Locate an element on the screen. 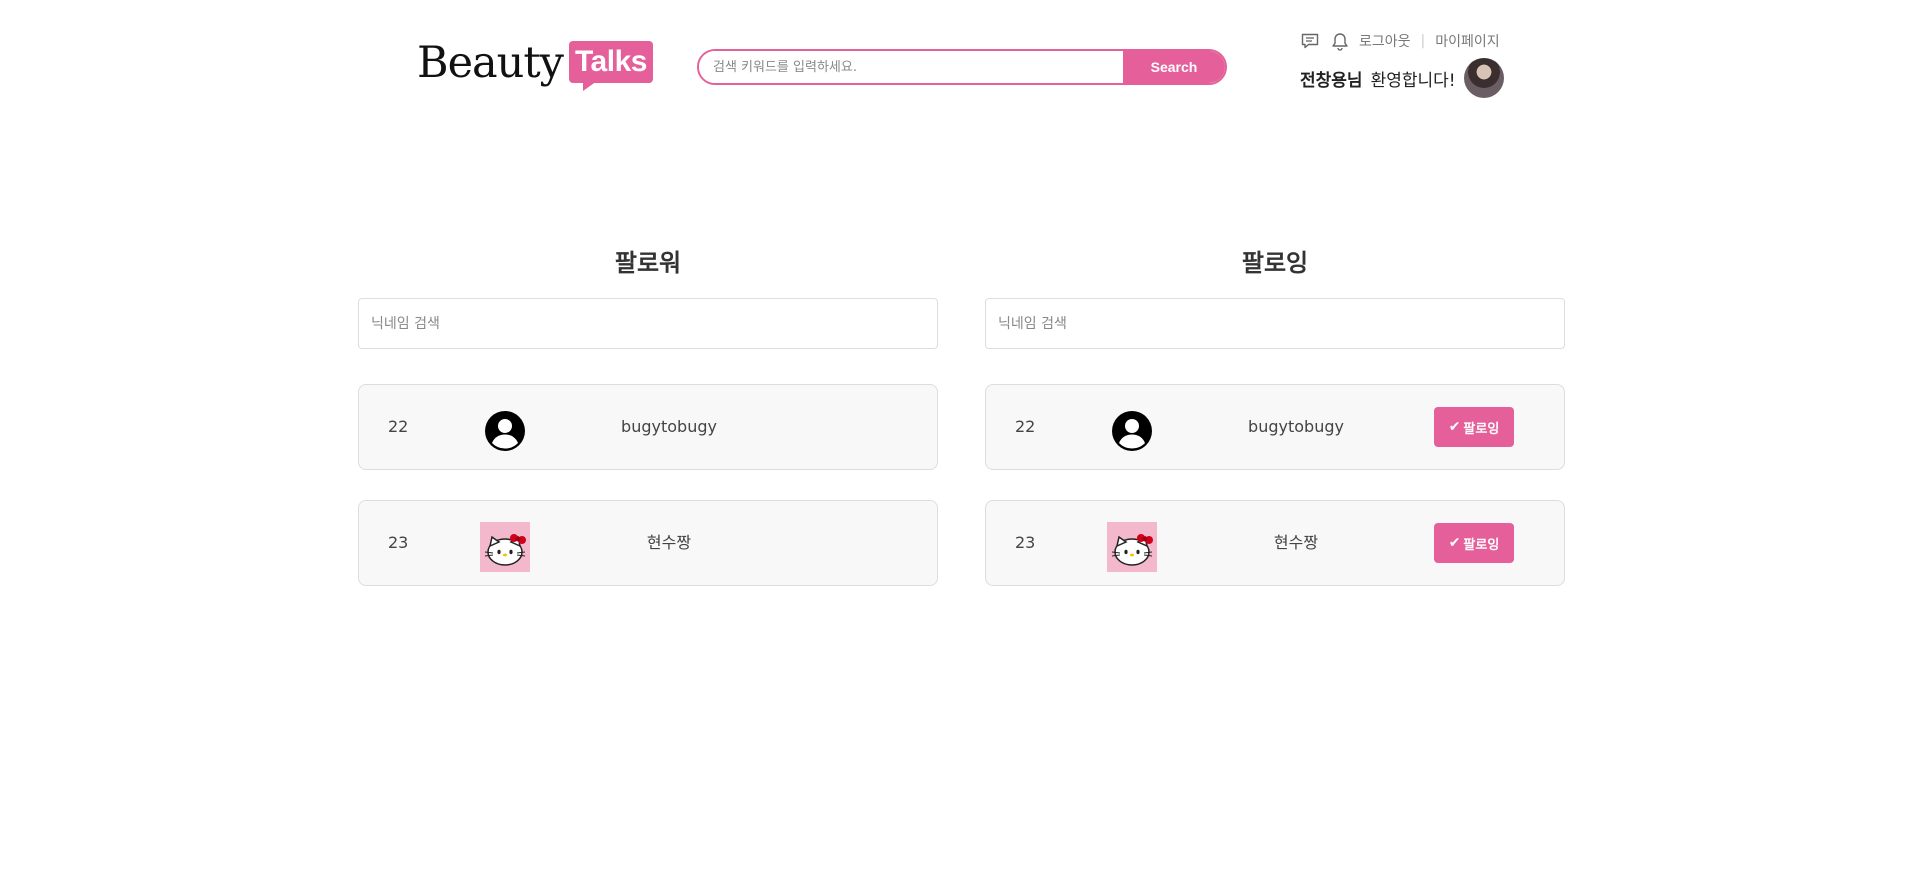 The width and height of the screenshot is (1914, 896). following-nickname-search is located at coordinates (1275, 323).